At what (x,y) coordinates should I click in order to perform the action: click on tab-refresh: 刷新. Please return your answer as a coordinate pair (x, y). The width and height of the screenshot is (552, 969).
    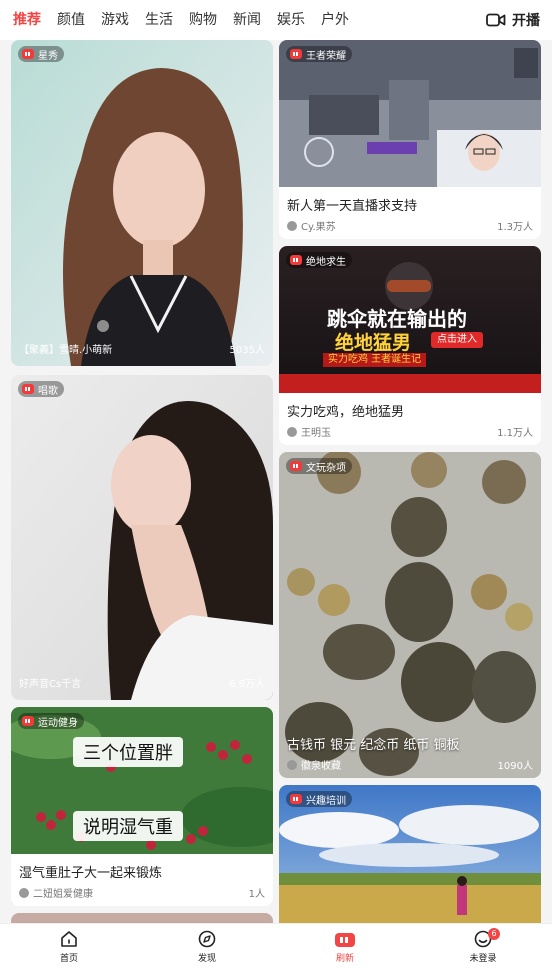
    Looking at the image, I should click on (345, 946).